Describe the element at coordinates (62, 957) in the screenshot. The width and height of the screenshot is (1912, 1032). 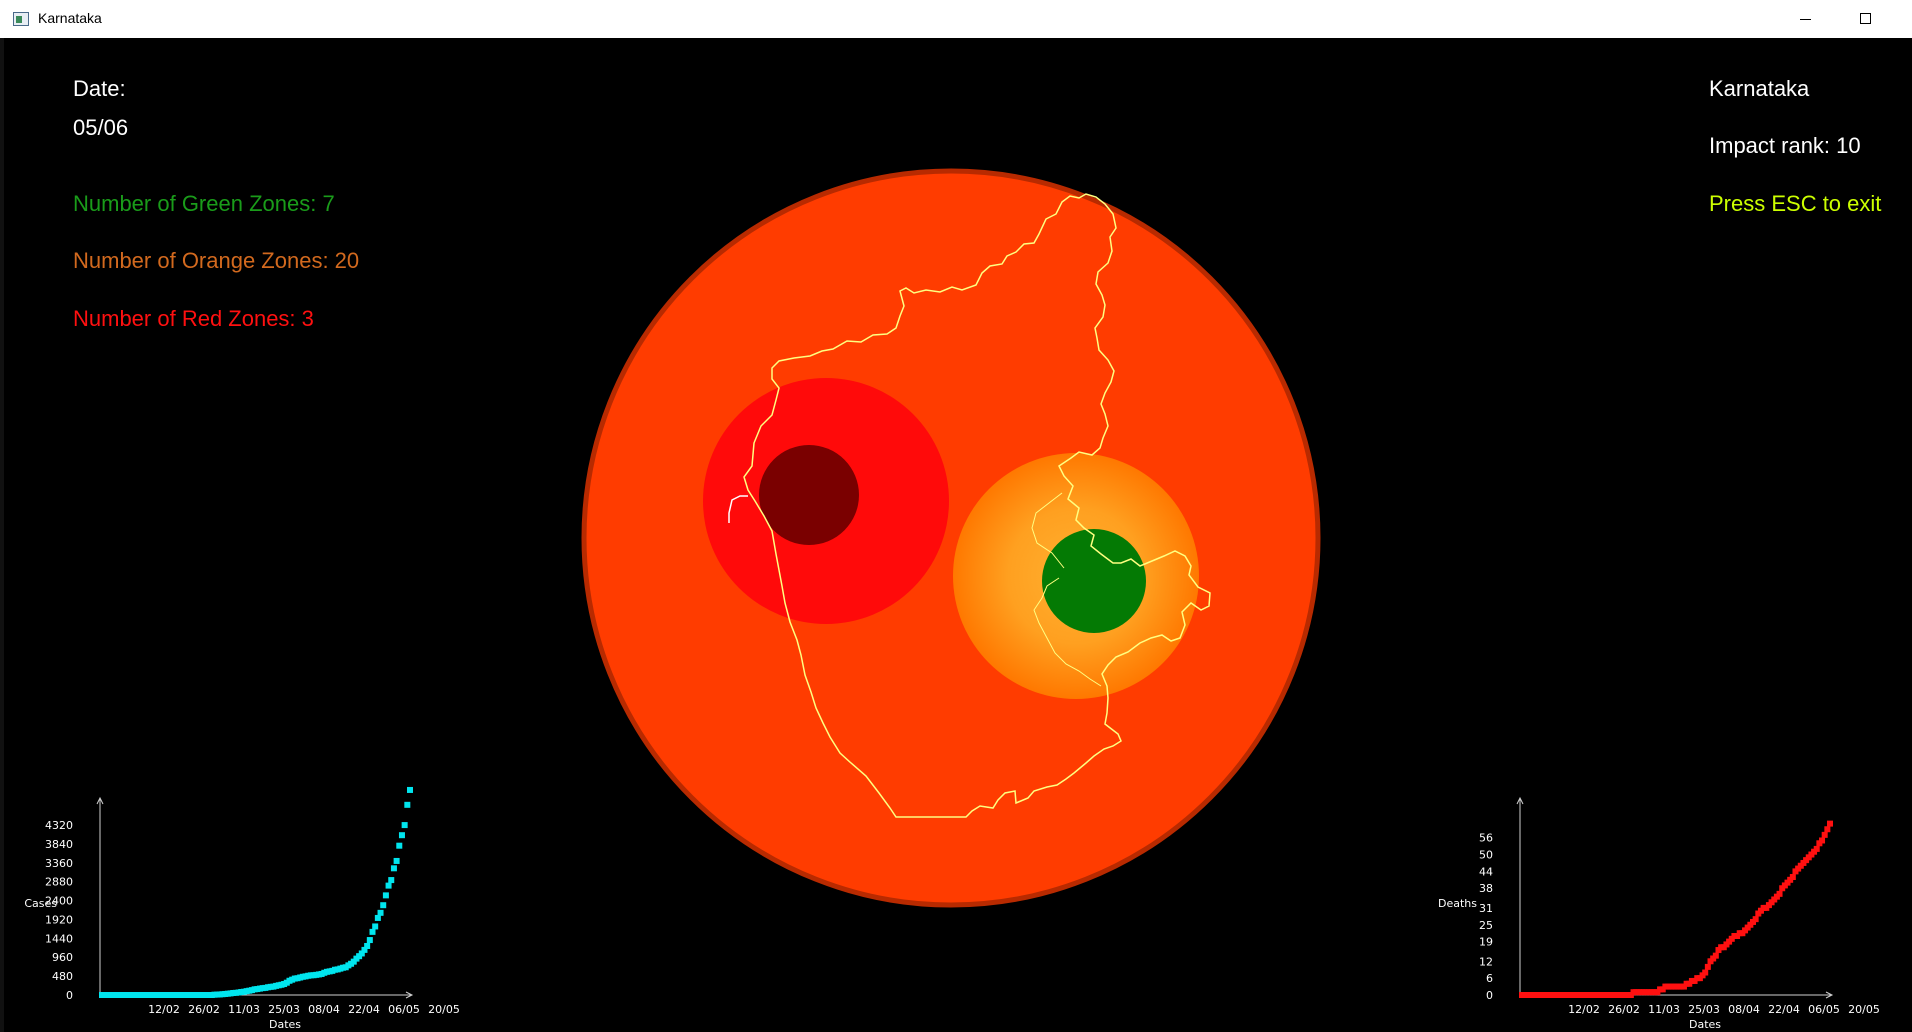
I see `cases-y-tick-label: 960` at that location.